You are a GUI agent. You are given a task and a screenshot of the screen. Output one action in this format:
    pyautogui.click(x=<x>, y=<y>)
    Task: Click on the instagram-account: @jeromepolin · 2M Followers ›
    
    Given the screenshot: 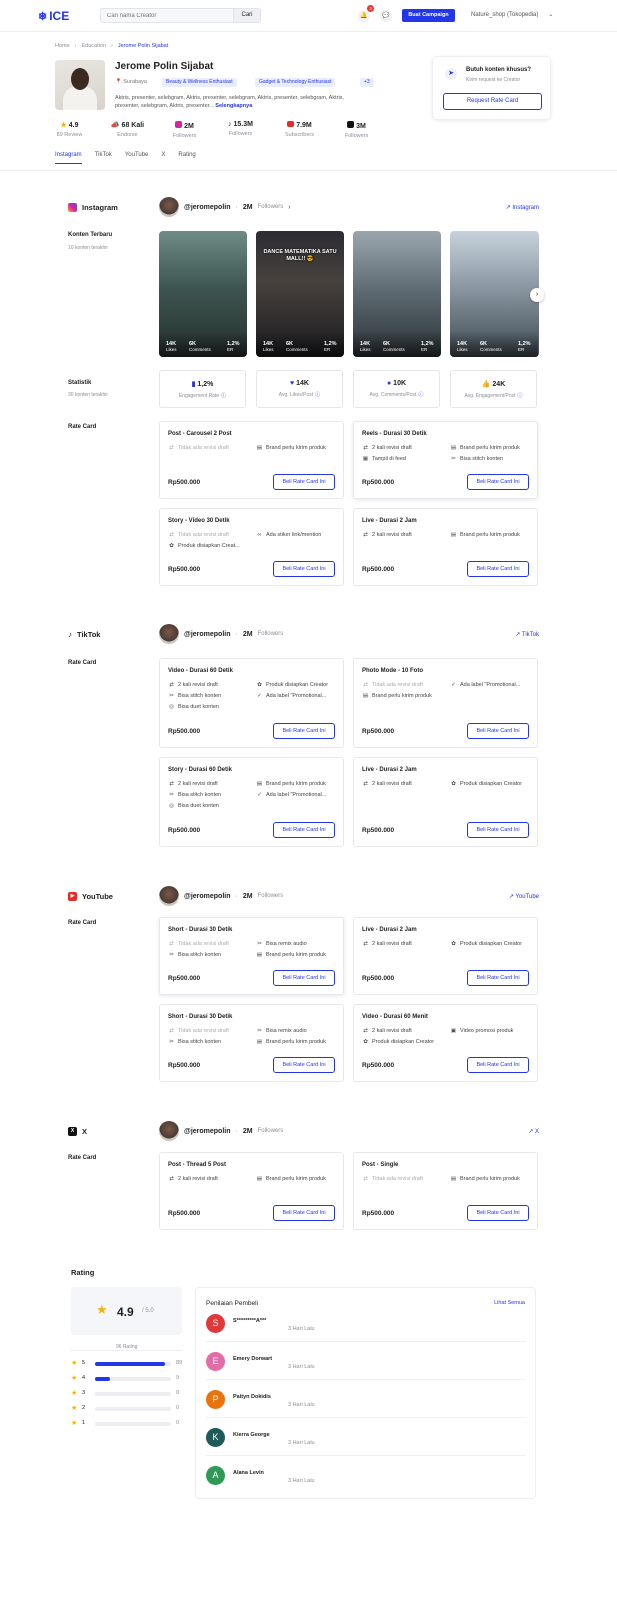 What is the action you would take?
    pyautogui.click(x=225, y=207)
    